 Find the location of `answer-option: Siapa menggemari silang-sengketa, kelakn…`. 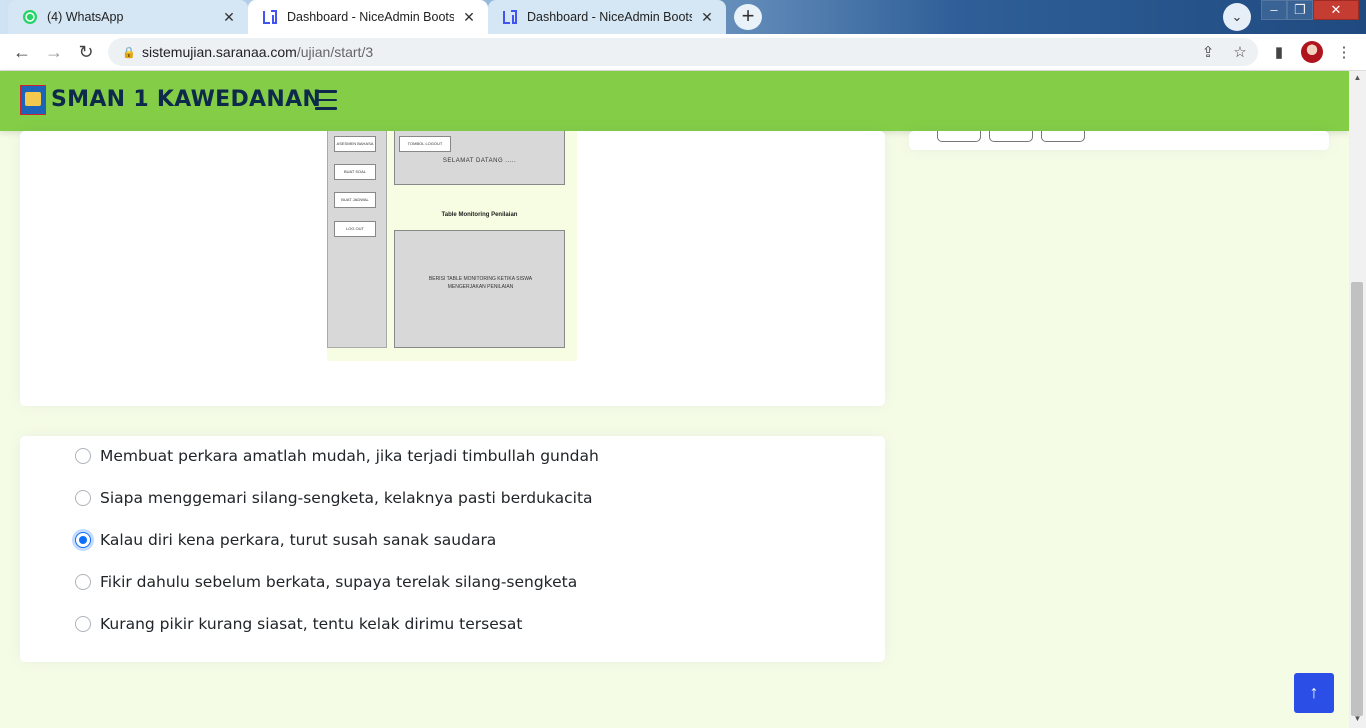

answer-option: Siapa menggemari silang-sengketa, kelakn… is located at coordinates (334, 498).